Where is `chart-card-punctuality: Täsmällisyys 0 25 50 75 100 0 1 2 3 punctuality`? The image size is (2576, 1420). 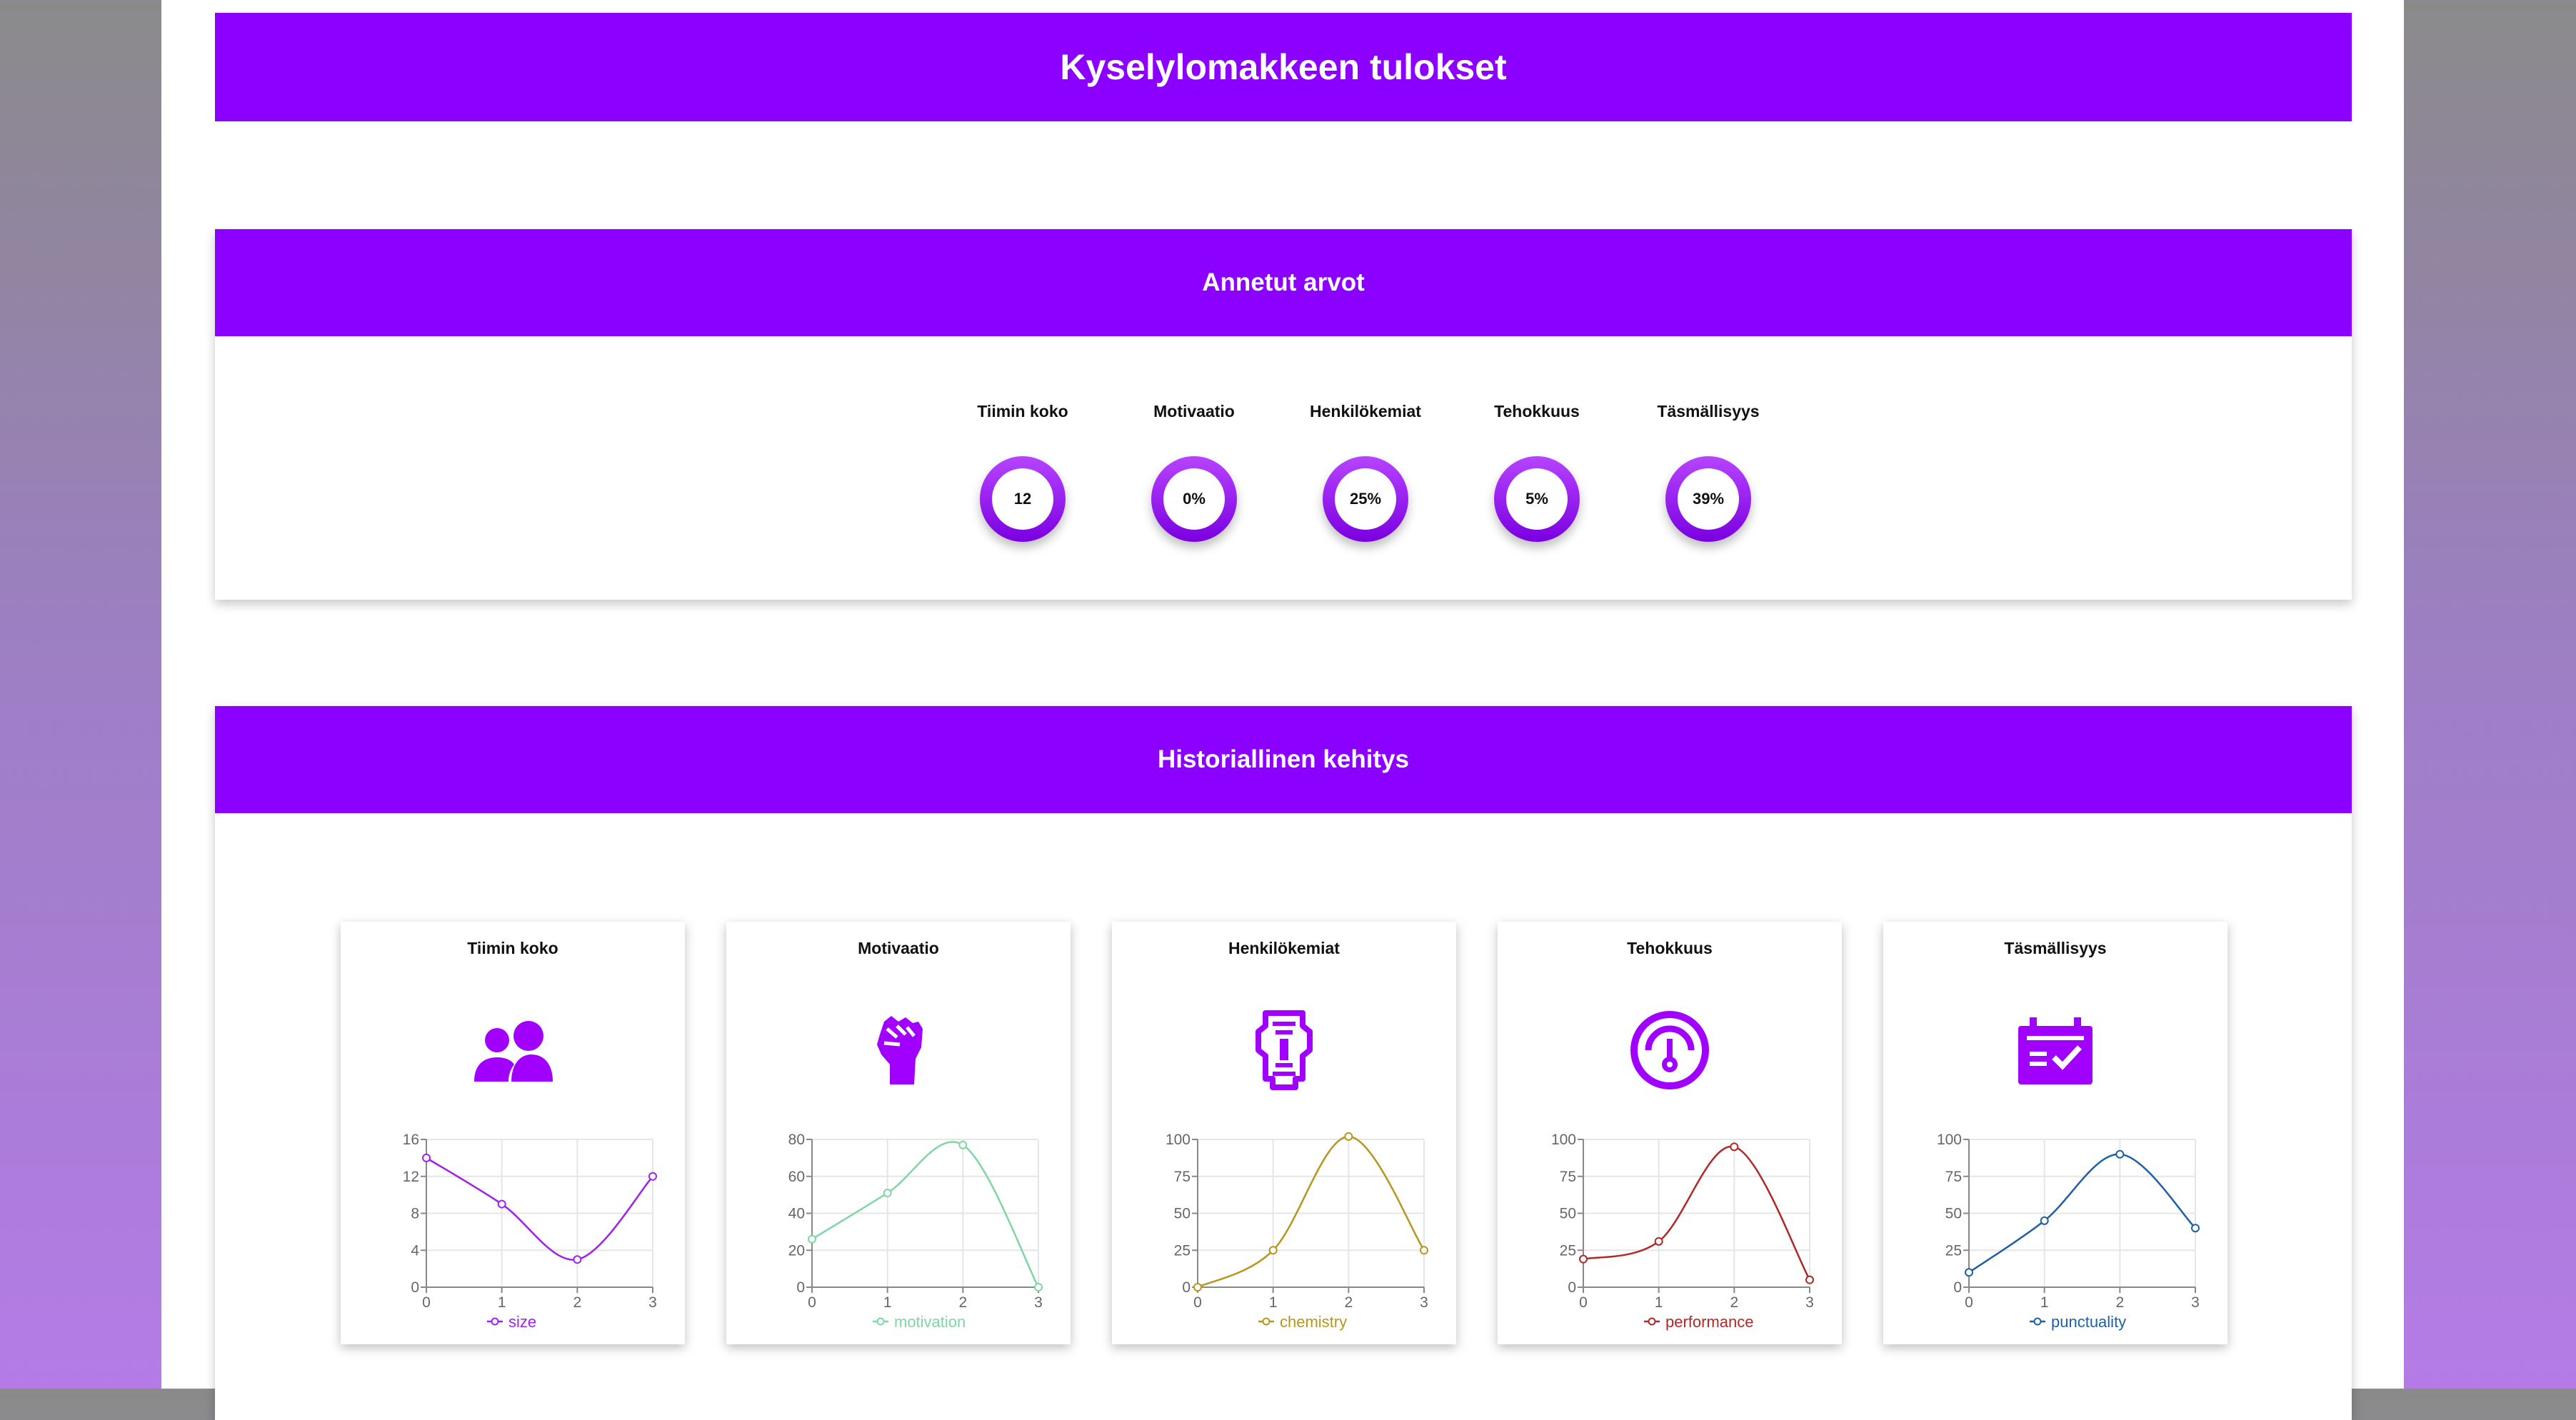
chart-card-punctuality: Täsmällisyys 0 25 50 75 100 0 1 2 3 punctuality is located at coordinates (2055, 1133).